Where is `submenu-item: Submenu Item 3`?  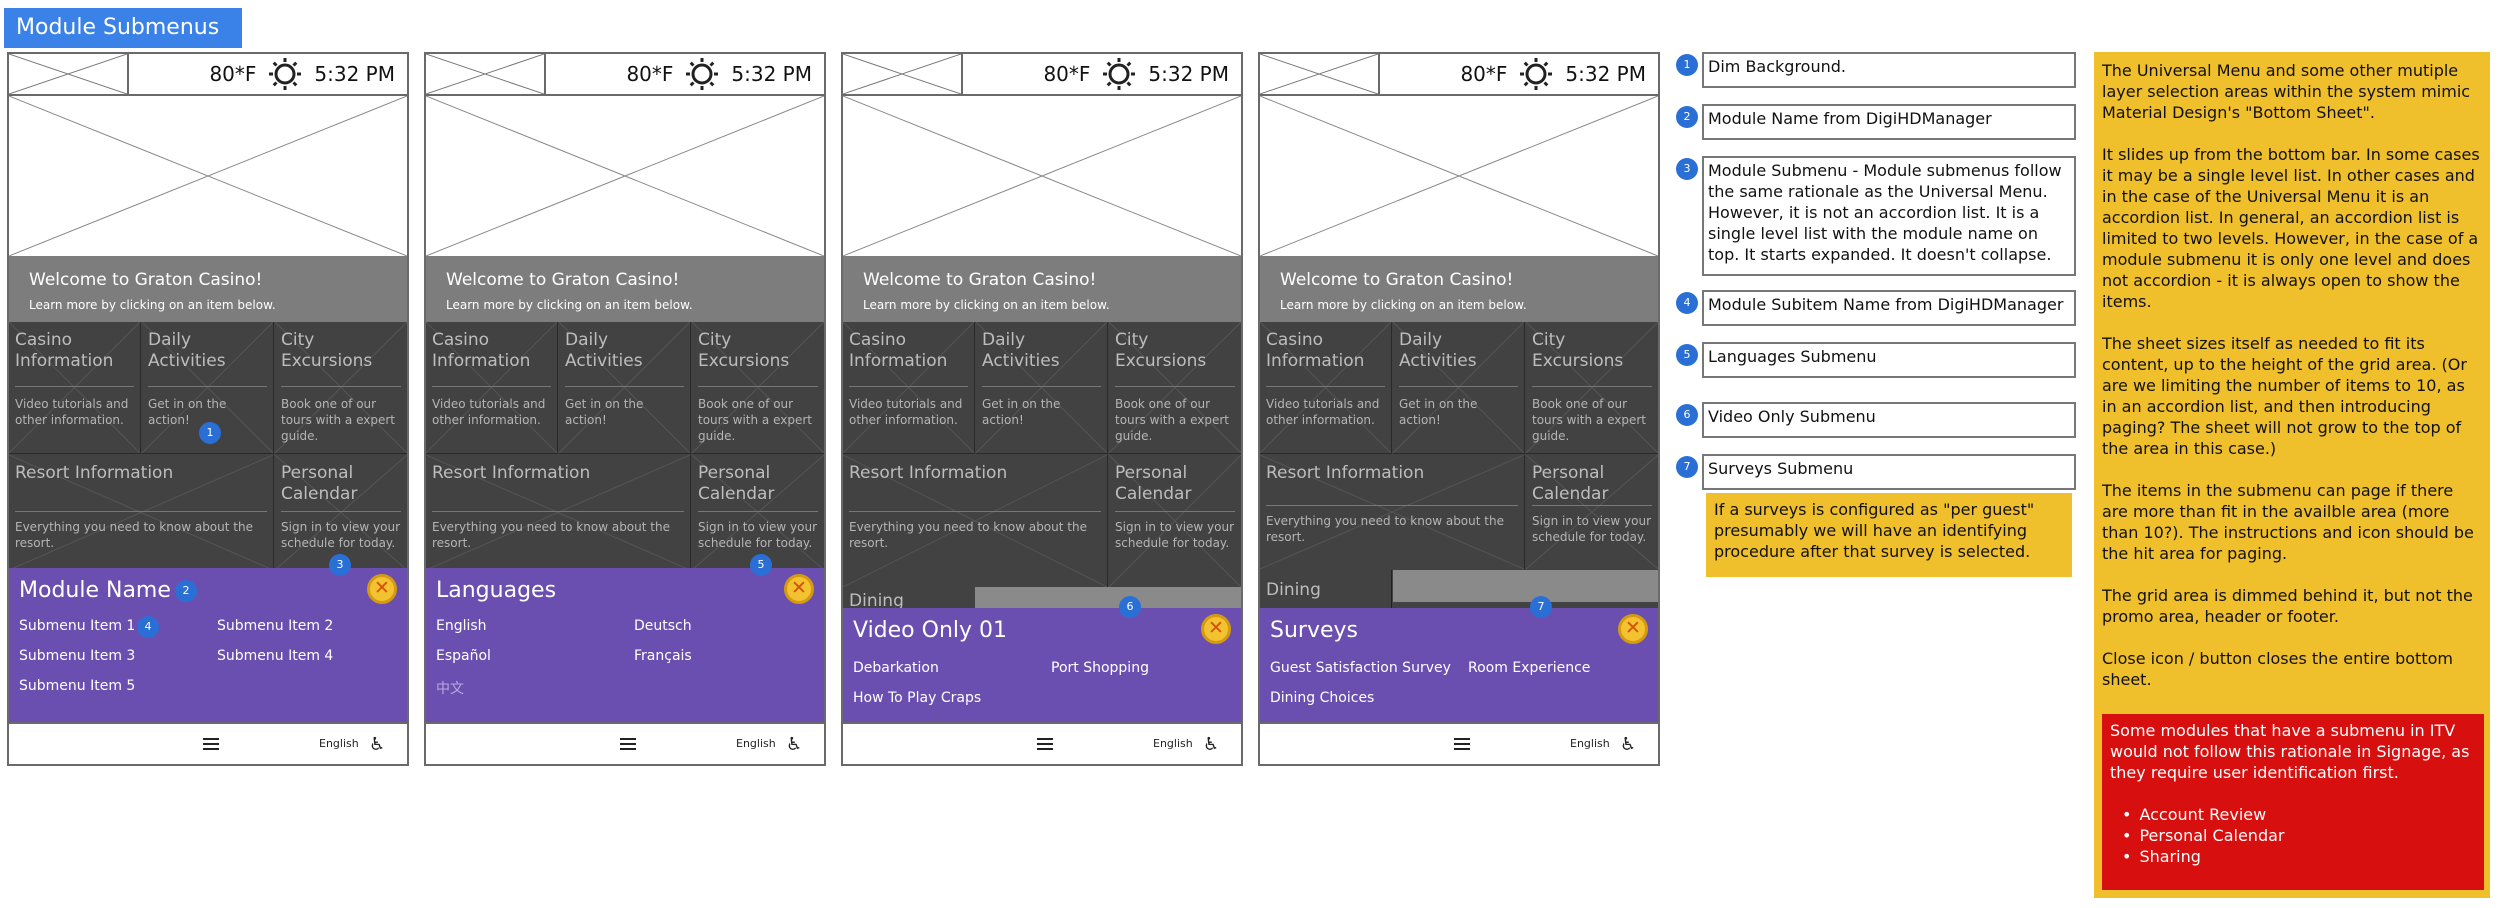 submenu-item: Submenu Item 3 is located at coordinates (77, 656).